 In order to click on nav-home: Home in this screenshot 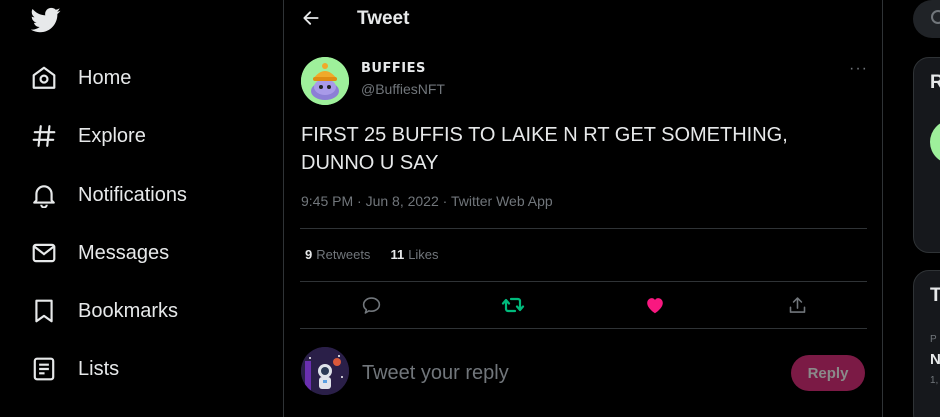, I will do `click(80, 78)`.